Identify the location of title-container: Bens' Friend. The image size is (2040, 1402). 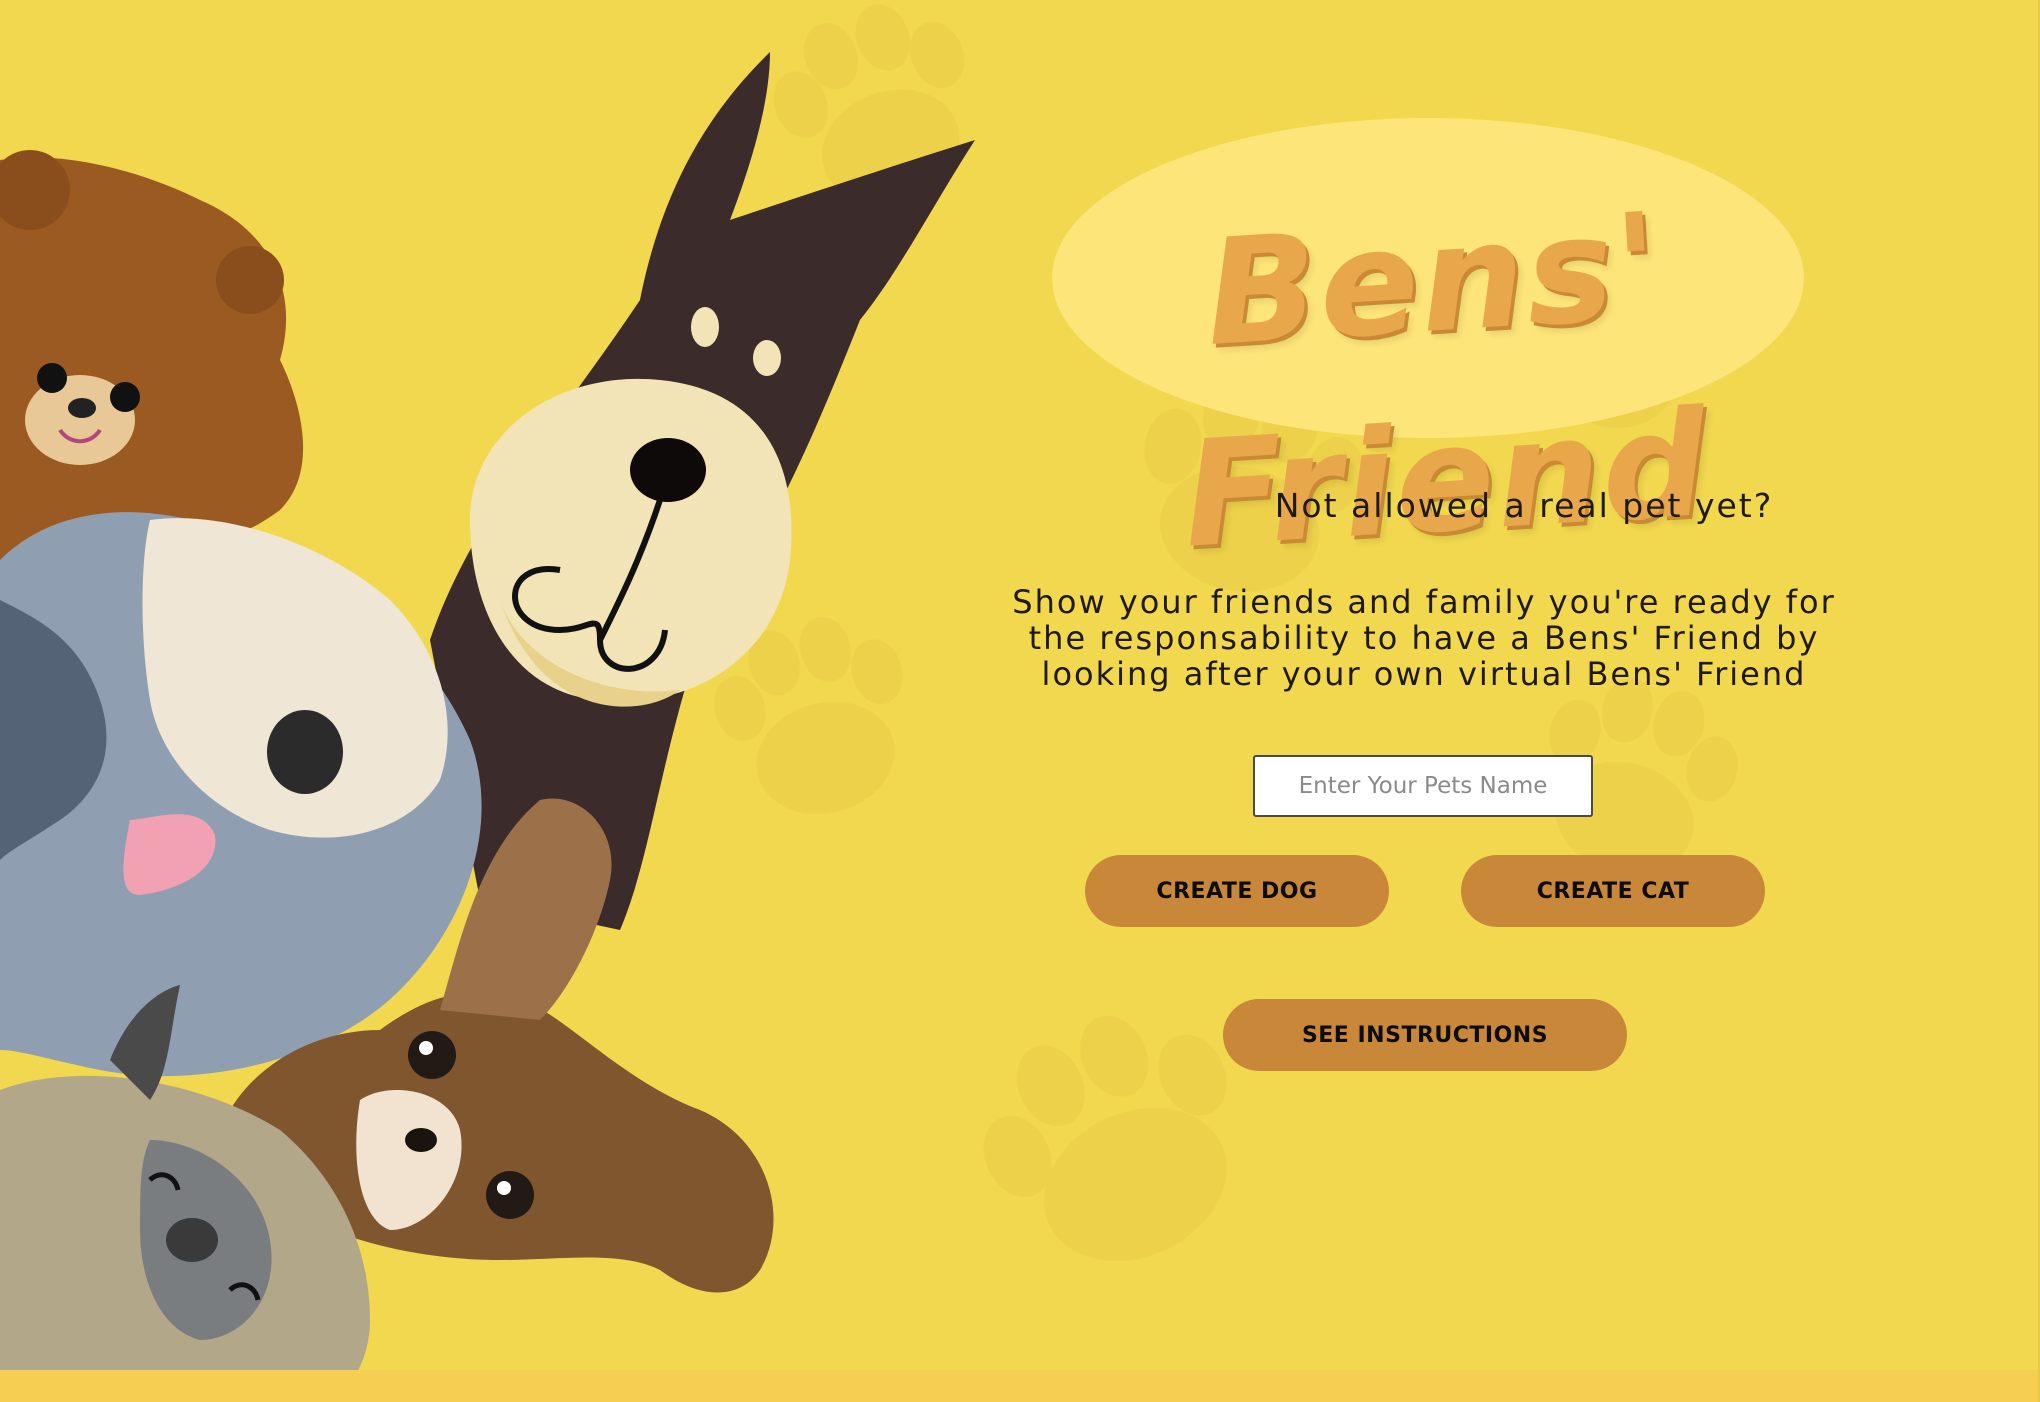
(1440, 380).